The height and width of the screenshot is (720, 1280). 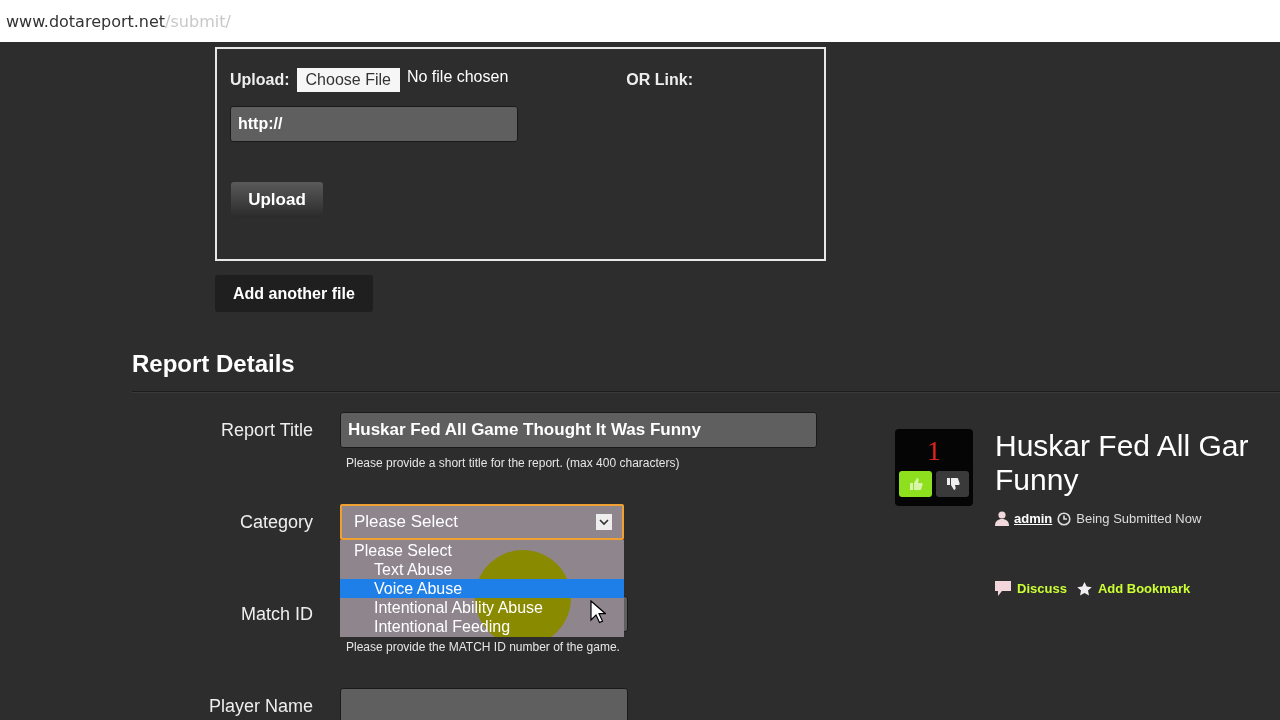 What do you see at coordinates (260, 706) in the screenshot?
I see `field-label: Player Name` at bounding box center [260, 706].